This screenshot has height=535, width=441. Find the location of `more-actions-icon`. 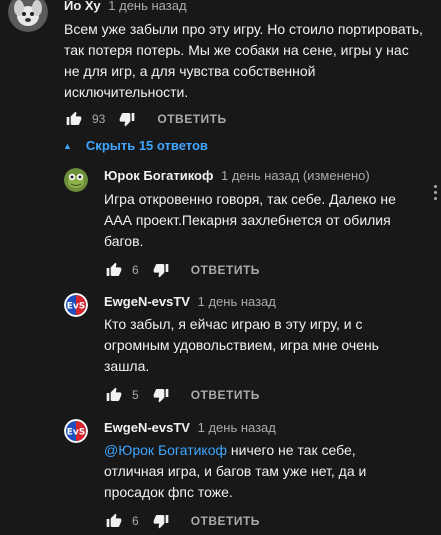

more-actions-icon is located at coordinates (434, 192).